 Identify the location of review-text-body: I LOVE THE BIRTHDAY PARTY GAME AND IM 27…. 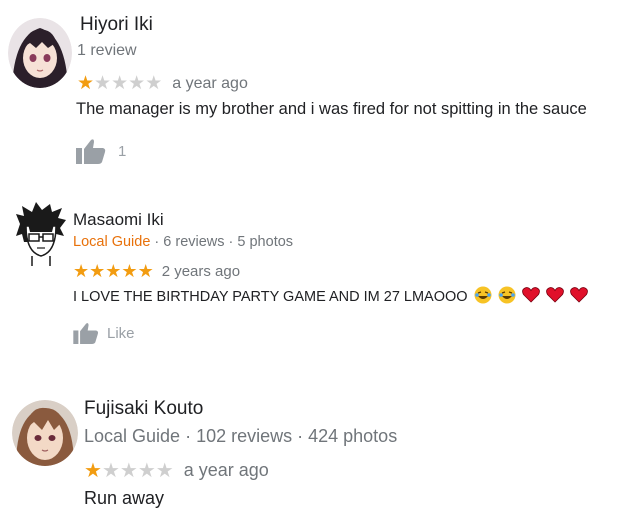
(270, 296).